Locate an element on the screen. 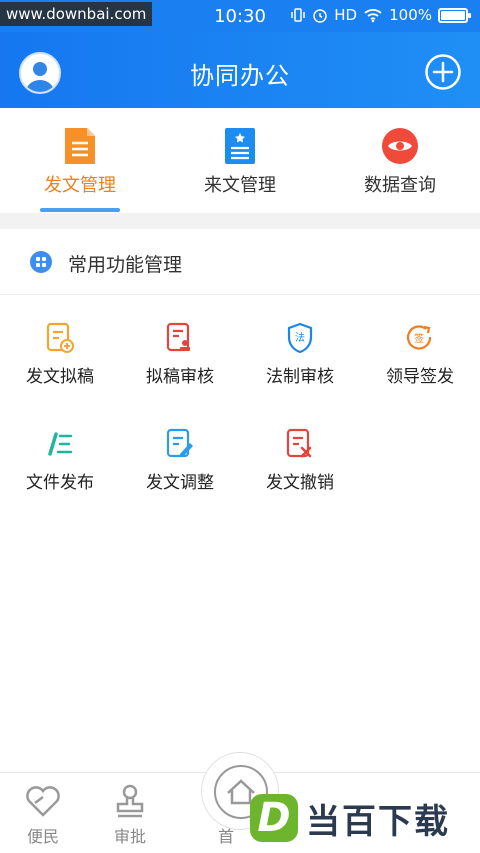  legal-shield-icon: 法 is located at coordinates (300, 338).